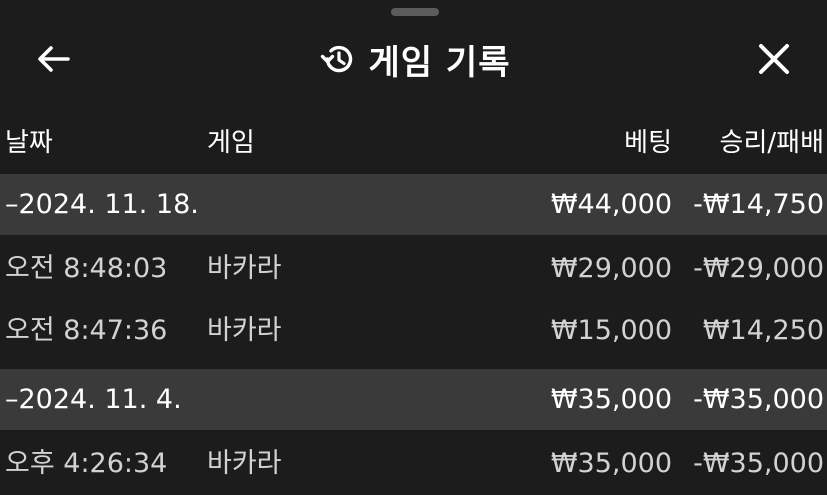  Describe the element at coordinates (611, 330) in the screenshot. I see `record-bet: ₩15,000` at that location.